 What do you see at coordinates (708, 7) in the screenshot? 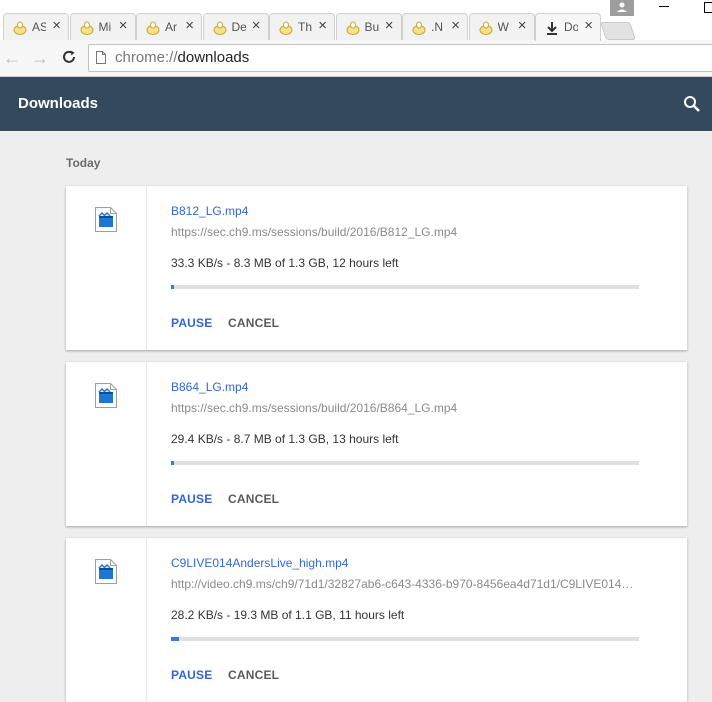
I see `maximize-button` at bounding box center [708, 7].